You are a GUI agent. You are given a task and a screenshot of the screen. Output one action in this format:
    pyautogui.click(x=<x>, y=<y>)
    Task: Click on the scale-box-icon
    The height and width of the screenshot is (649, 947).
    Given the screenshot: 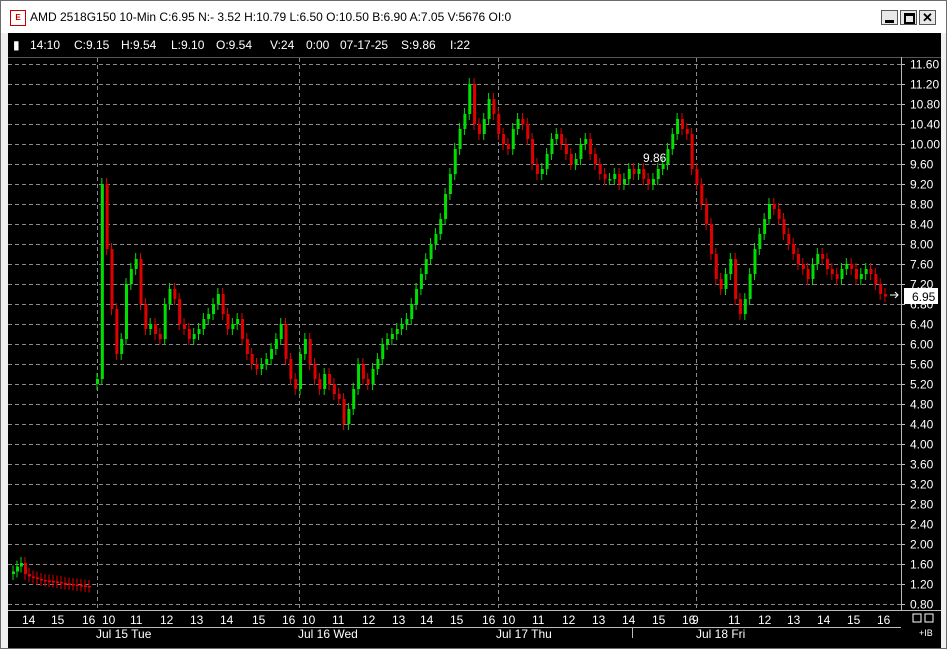 What is the action you would take?
    pyautogui.click(x=929, y=618)
    